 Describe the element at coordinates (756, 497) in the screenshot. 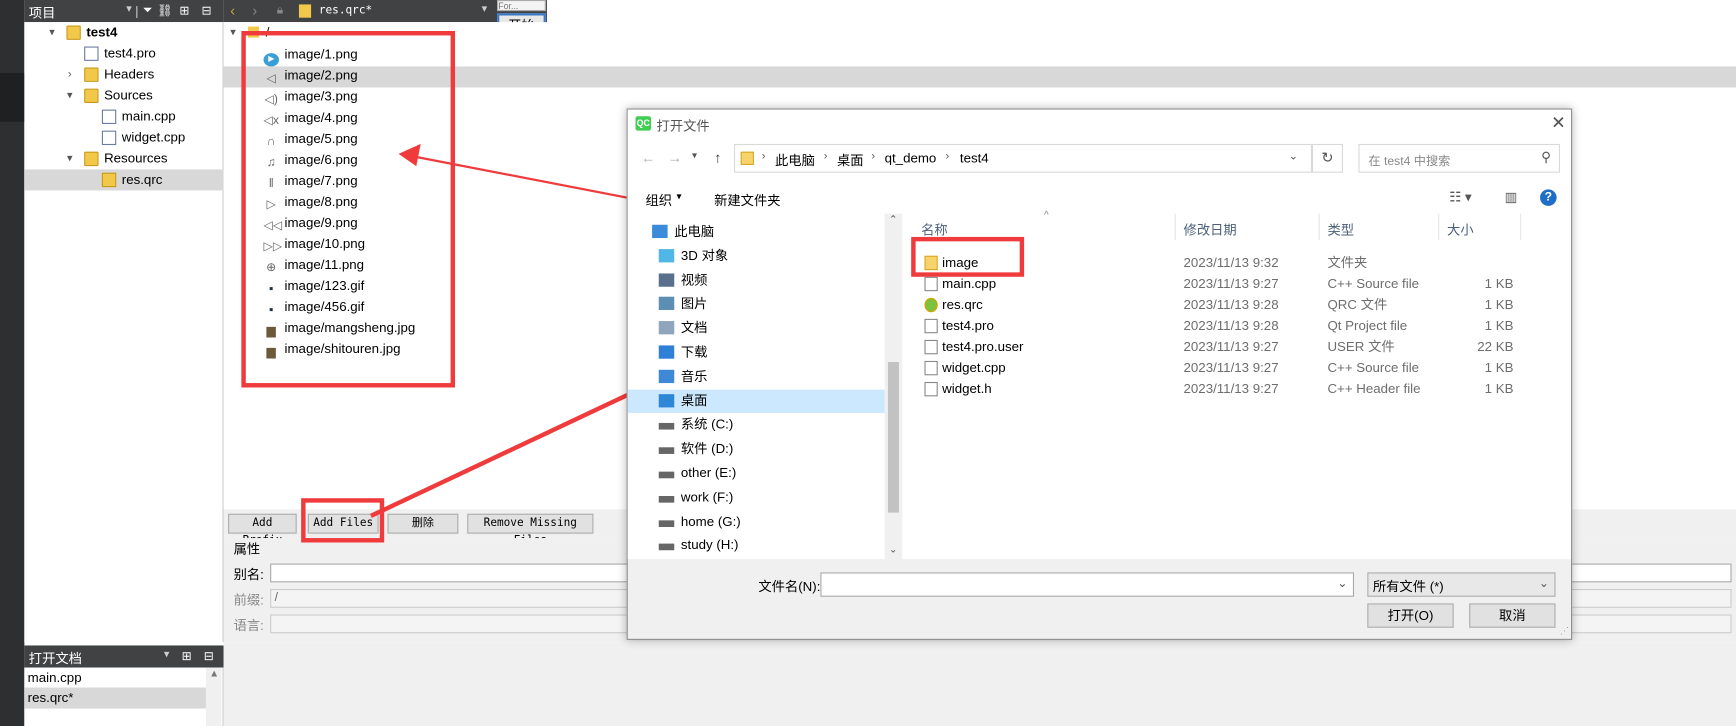

I see `nav-item: work (F:)` at that location.